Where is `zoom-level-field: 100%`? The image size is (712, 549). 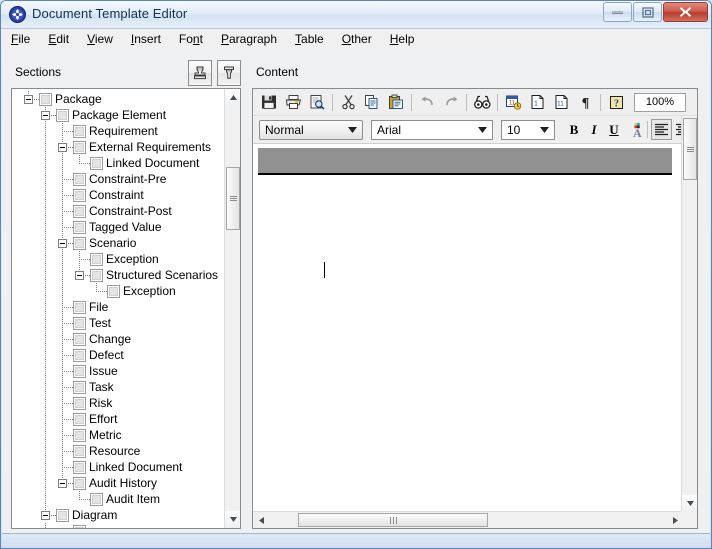
zoom-level-field: 100% is located at coordinates (660, 102).